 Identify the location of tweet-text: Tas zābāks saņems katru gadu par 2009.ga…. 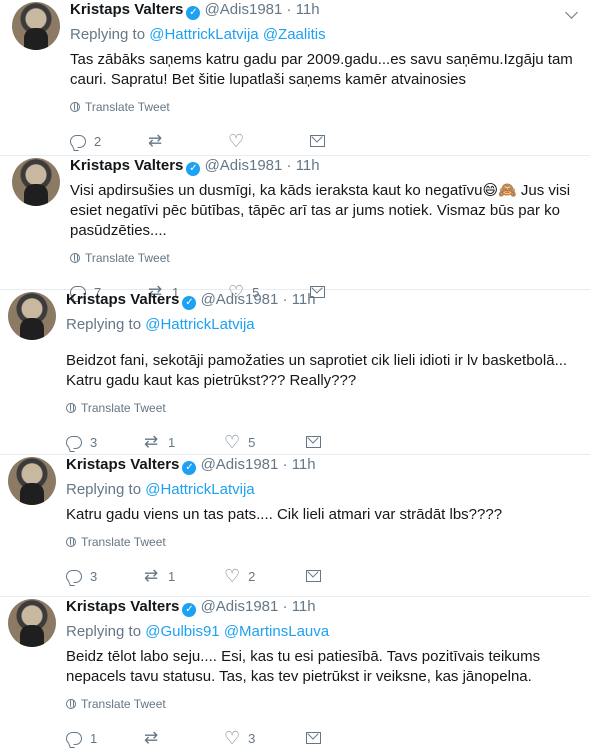
(321, 69).